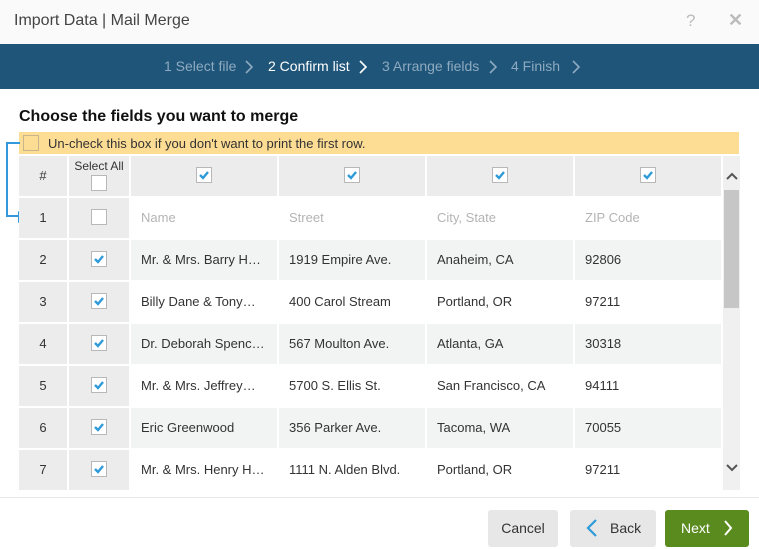  What do you see at coordinates (352, 302) in the screenshot?
I see `cell-street: 400 Carol Stream` at bounding box center [352, 302].